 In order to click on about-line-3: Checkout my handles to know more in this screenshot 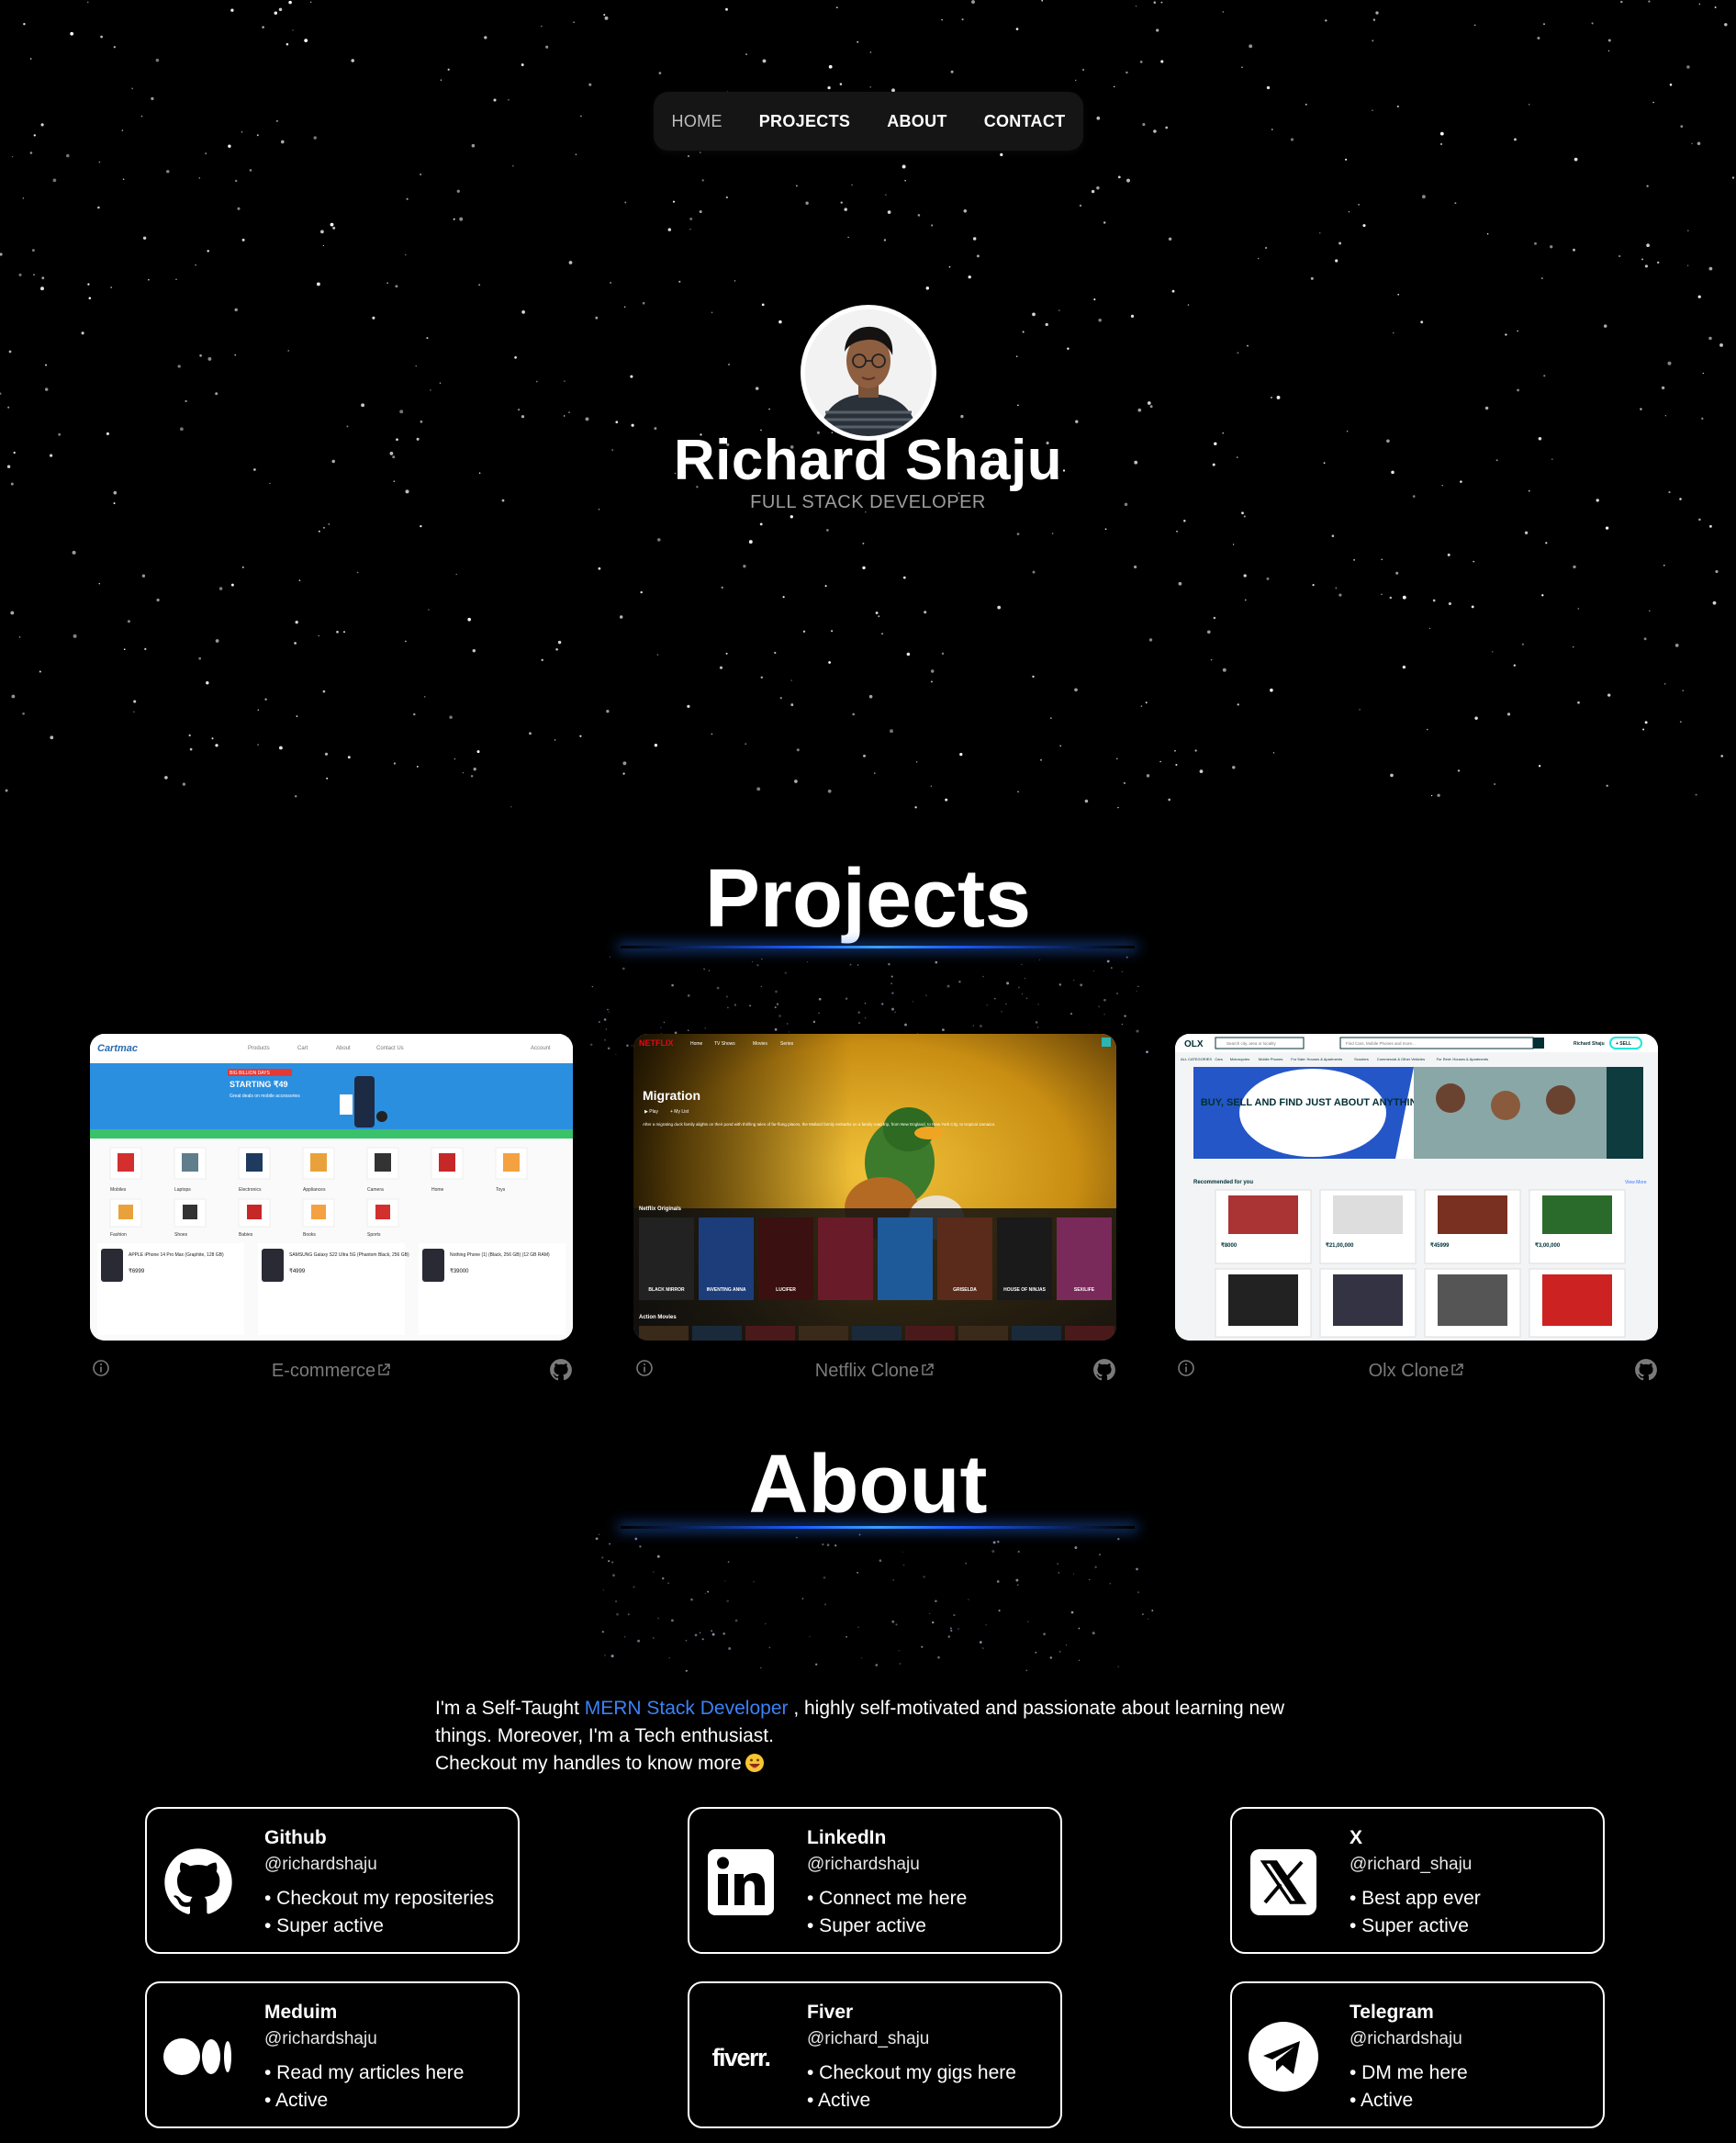, I will do `click(875, 1764)`.